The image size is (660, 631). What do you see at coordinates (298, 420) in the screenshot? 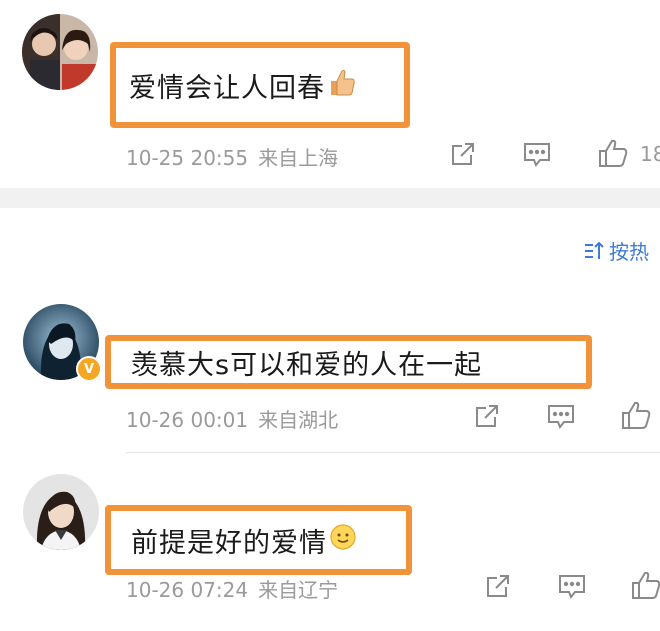
I see `comment-source: 来自湖北` at bounding box center [298, 420].